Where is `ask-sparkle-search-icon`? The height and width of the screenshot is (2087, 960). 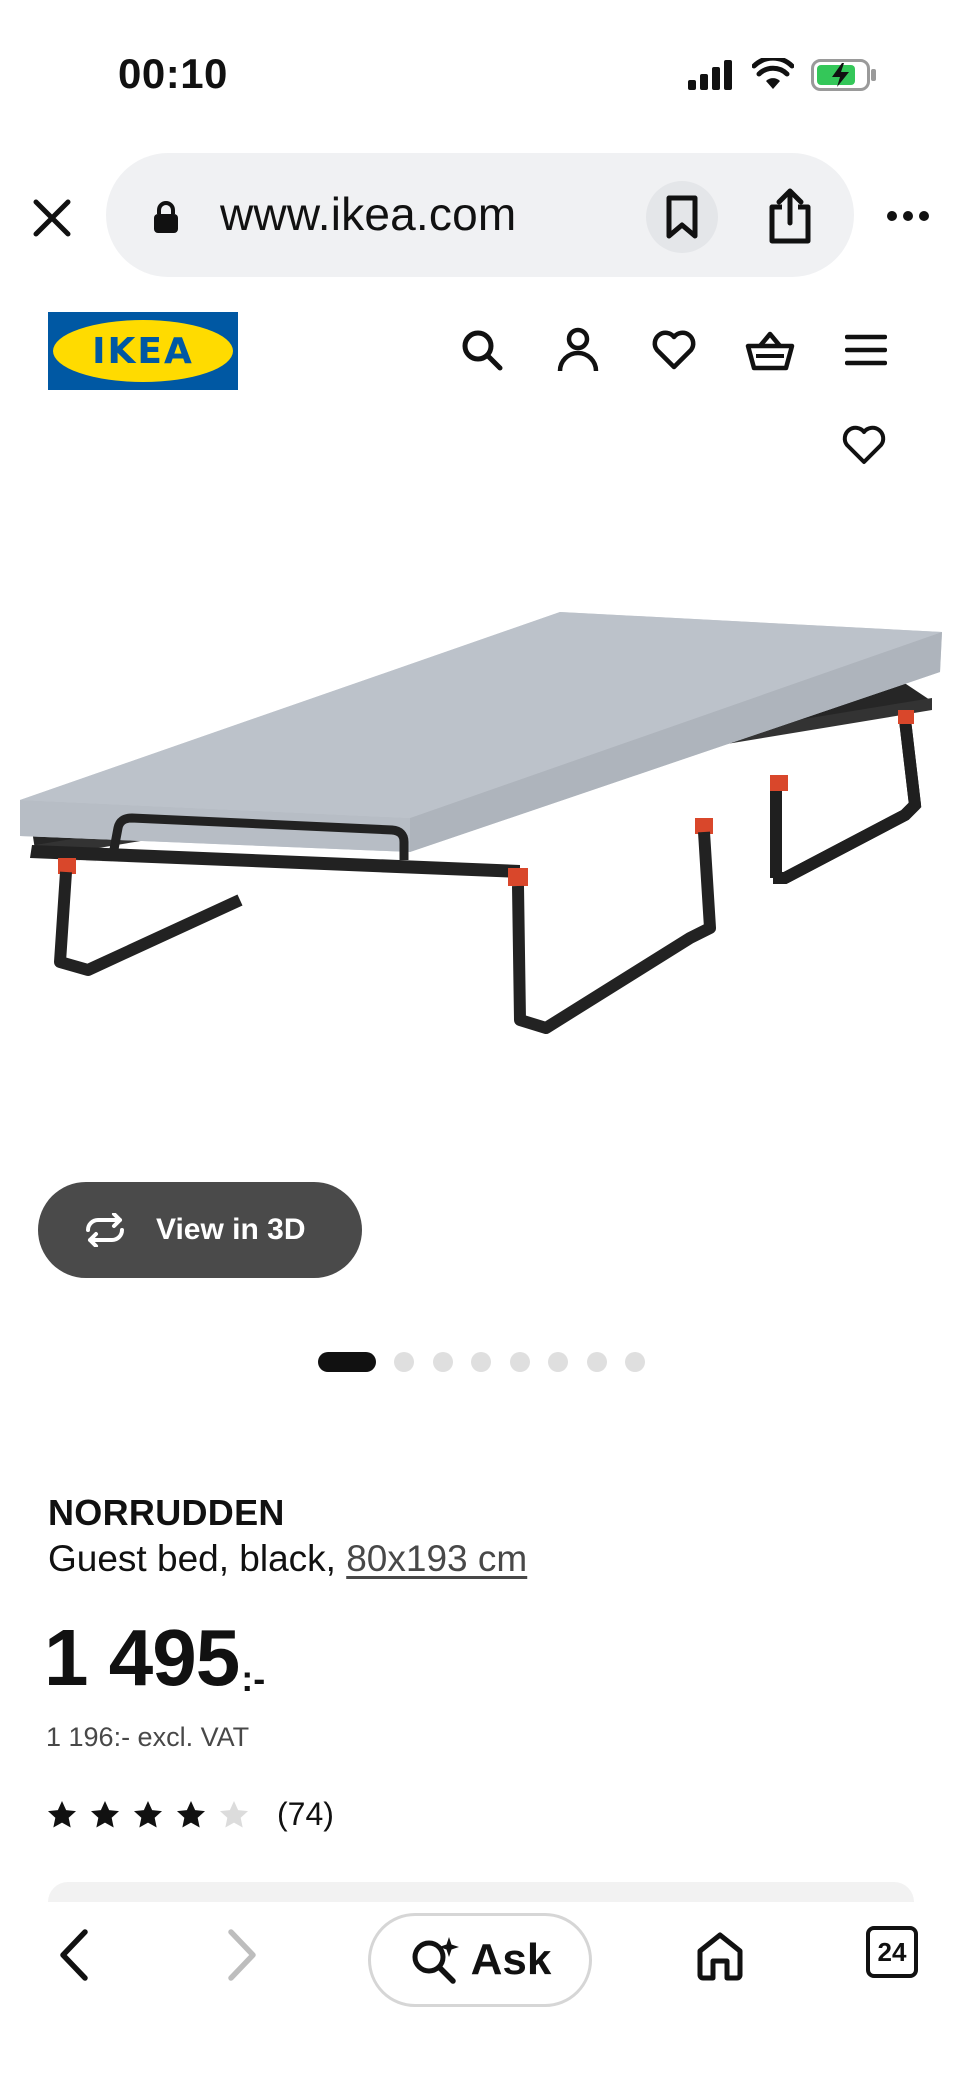 ask-sparkle-search-icon is located at coordinates (435, 1960).